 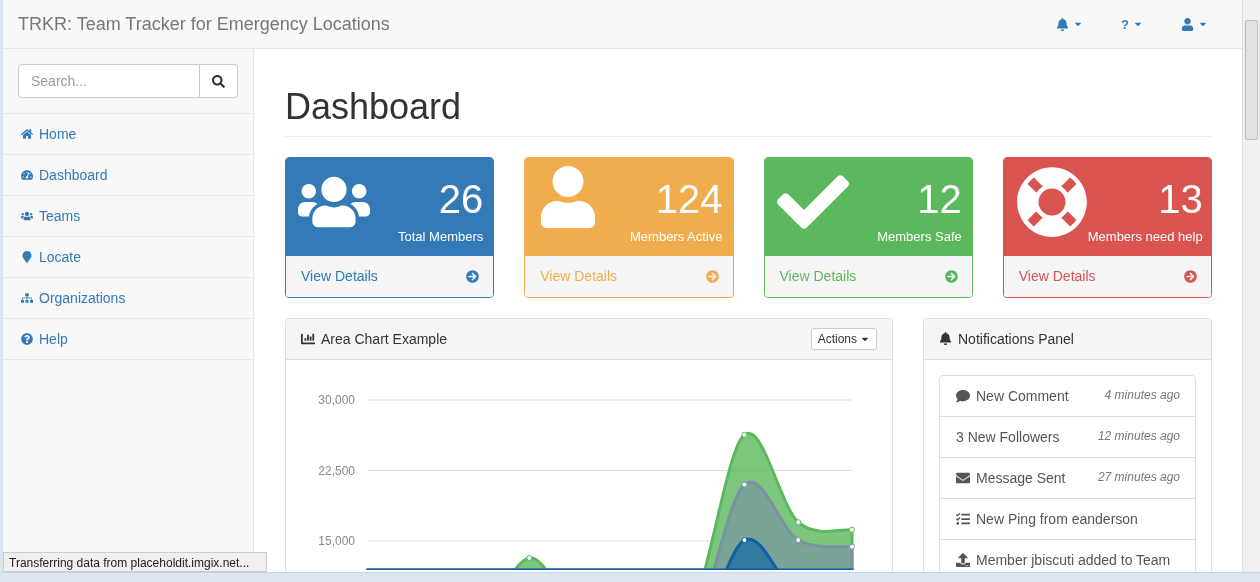 What do you see at coordinates (128, 339) in the screenshot?
I see `sidebar-item: Help` at bounding box center [128, 339].